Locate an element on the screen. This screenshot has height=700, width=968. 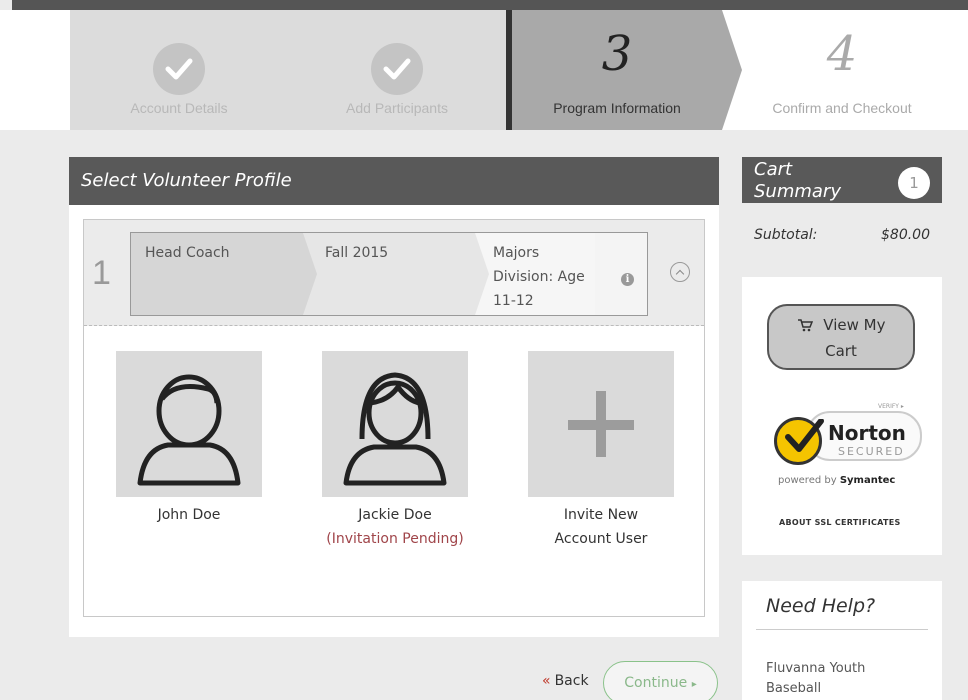
step-add-participants: Add Participants is located at coordinates (397, 70).